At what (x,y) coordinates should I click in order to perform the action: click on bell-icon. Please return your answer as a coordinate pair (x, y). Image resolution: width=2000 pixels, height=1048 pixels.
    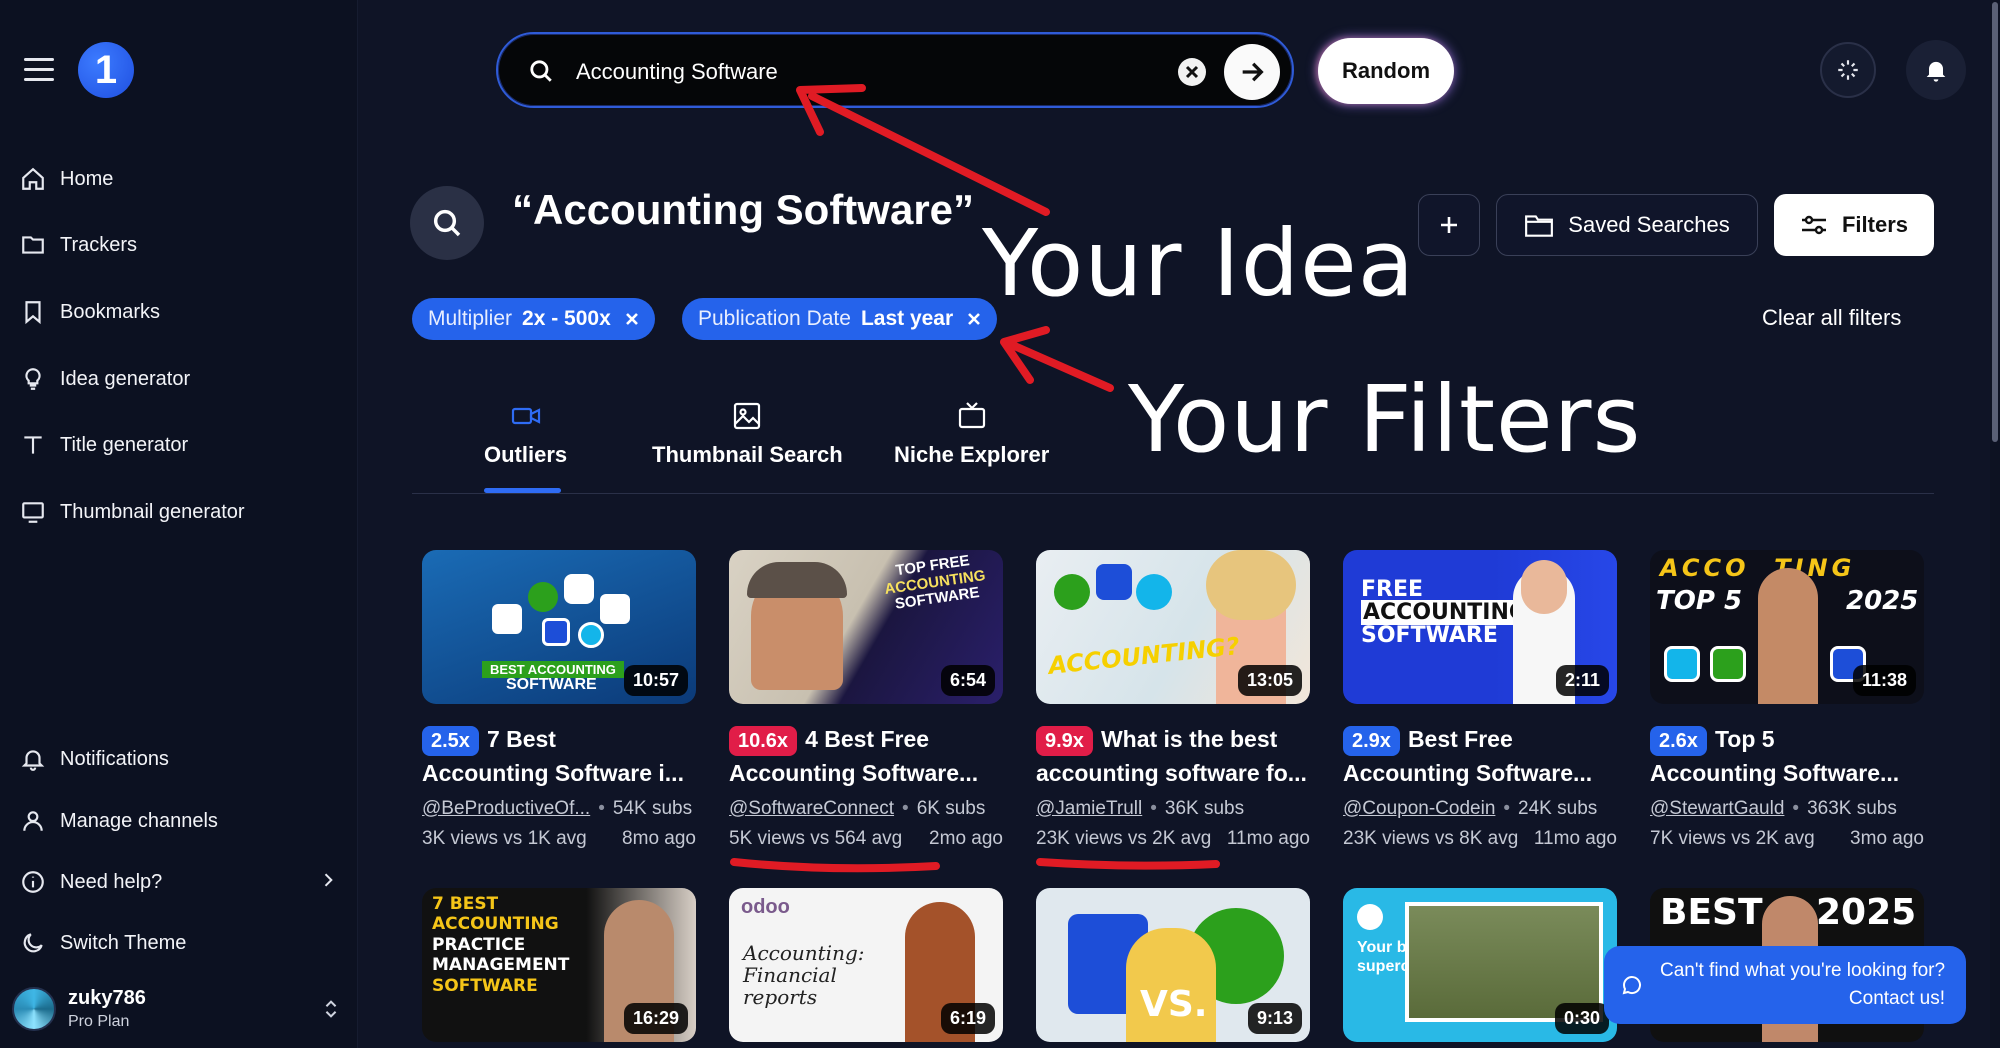
    Looking at the image, I should click on (33, 760).